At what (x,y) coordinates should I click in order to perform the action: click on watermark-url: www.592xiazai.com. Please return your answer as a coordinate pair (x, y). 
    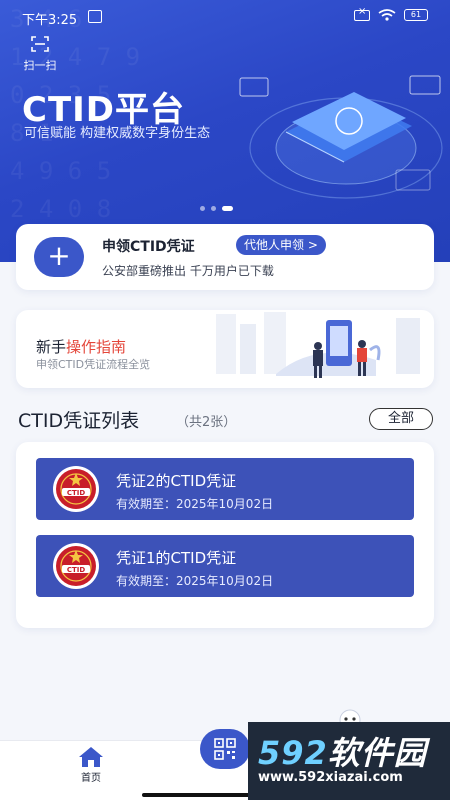
    Looking at the image, I should click on (330, 777).